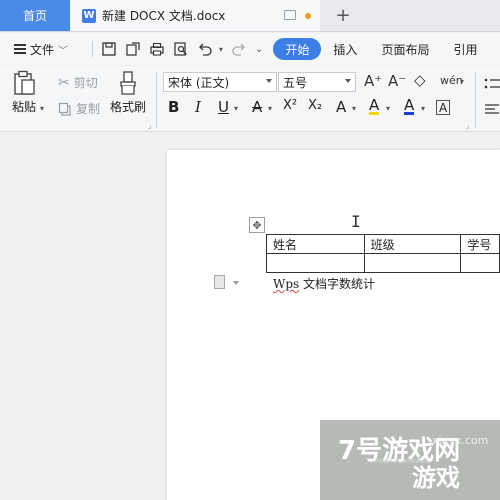  I want to click on document-table: 姓名 班级 学号, so click(383, 253).